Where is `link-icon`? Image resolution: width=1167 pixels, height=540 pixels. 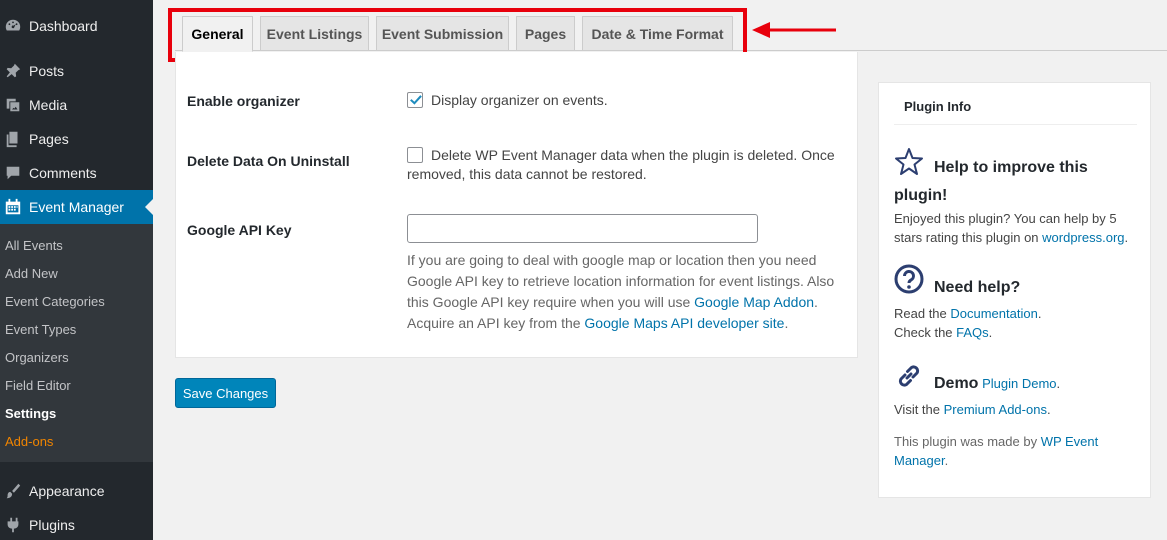 link-icon is located at coordinates (909, 376).